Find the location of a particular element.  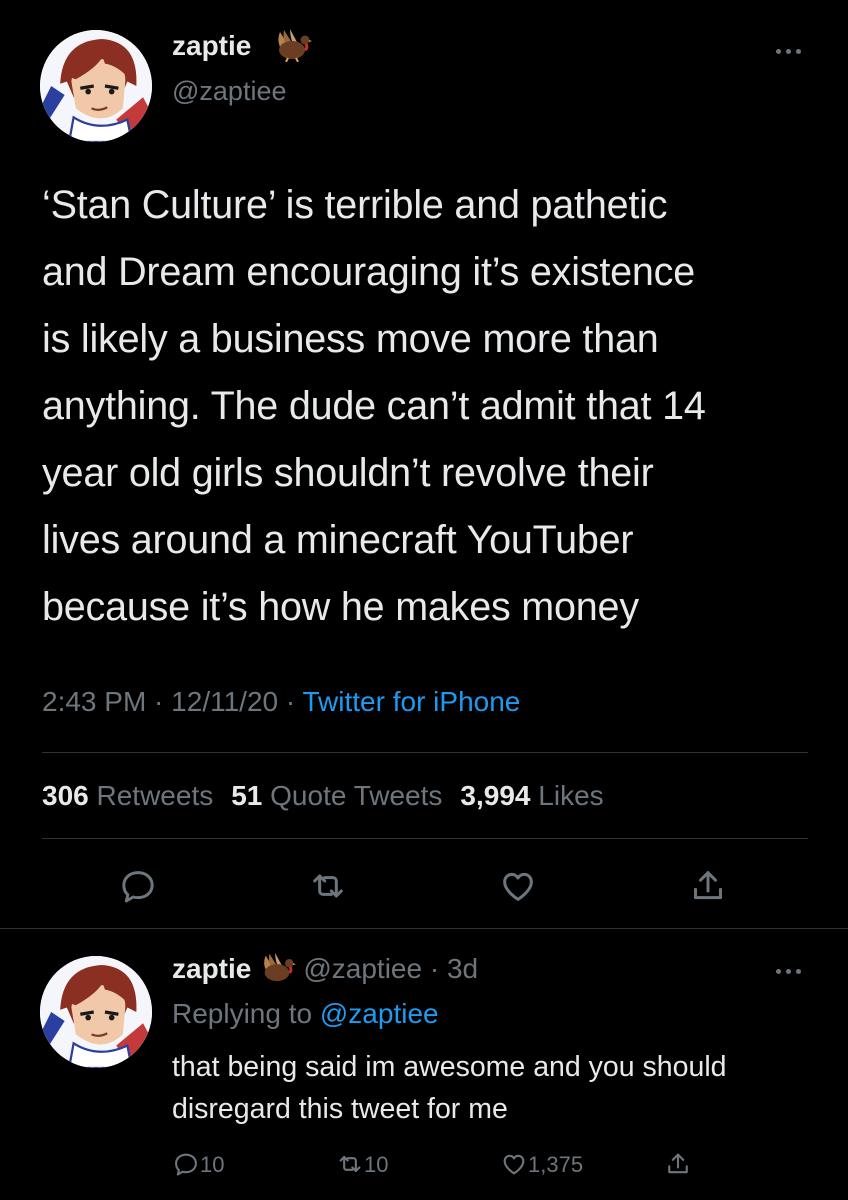

reply-more-options-icon is located at coordinates (790, 971).